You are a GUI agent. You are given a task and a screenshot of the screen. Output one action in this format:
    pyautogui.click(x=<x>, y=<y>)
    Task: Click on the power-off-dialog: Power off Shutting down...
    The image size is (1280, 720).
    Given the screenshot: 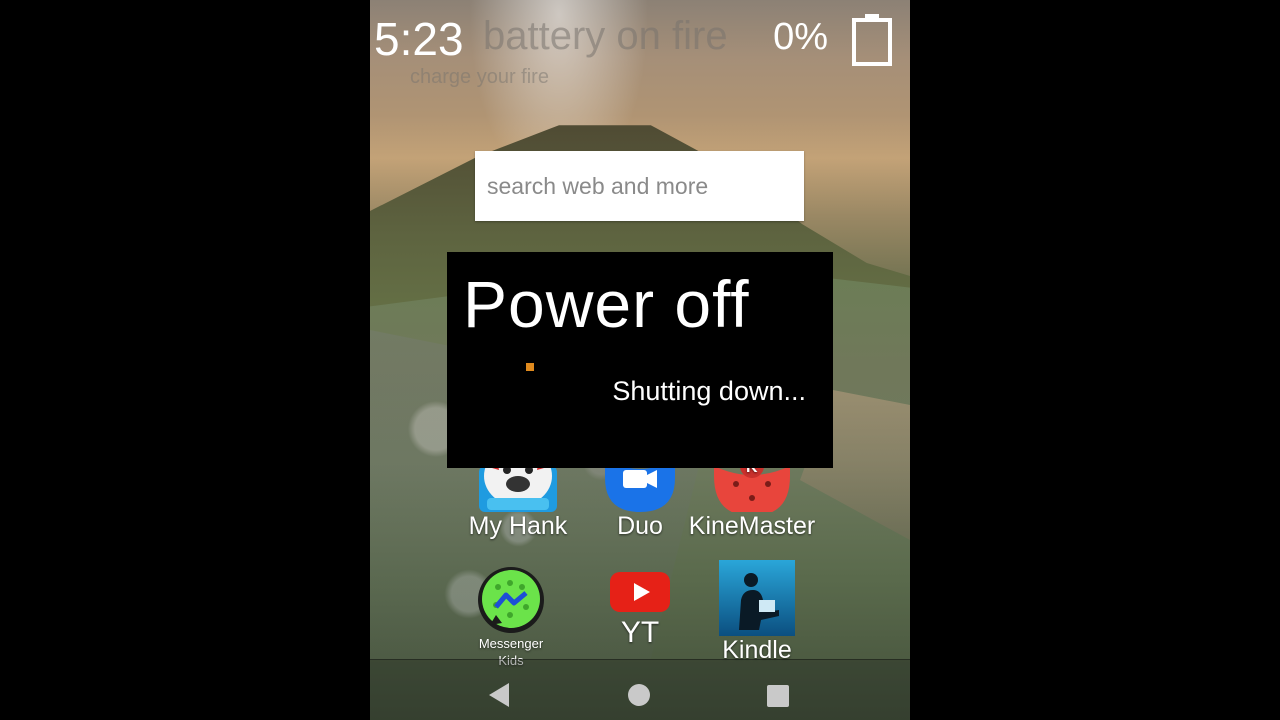 What is the action you would take?
    pyautogui.click(x=640, y=360)
    